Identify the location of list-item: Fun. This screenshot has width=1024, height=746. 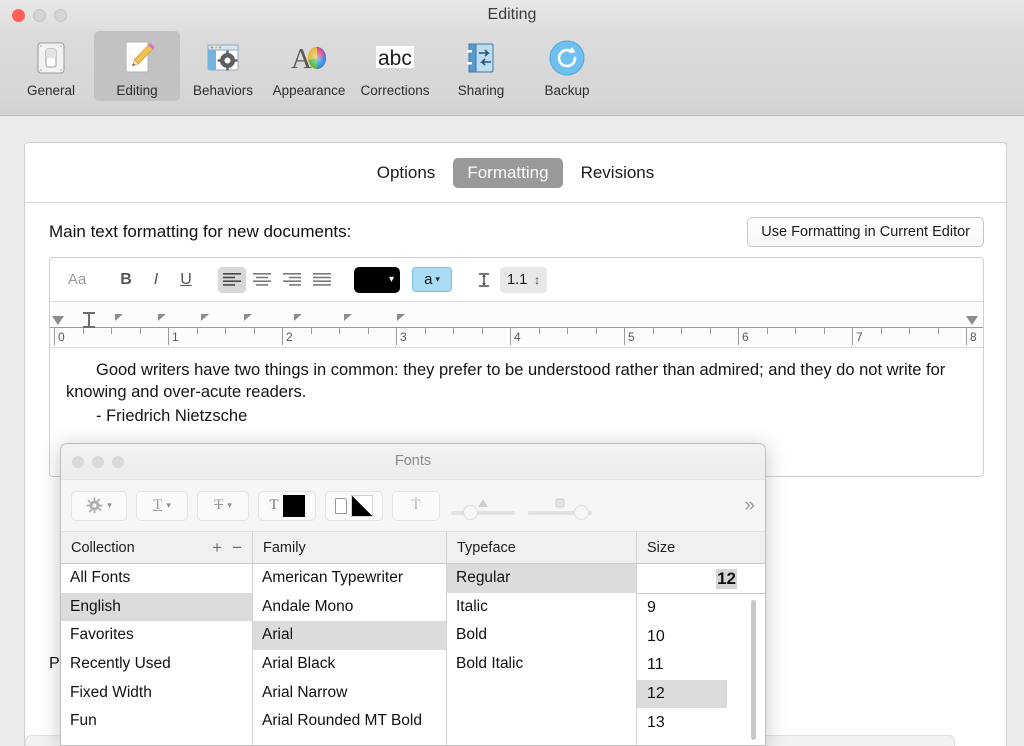
(156, 721).